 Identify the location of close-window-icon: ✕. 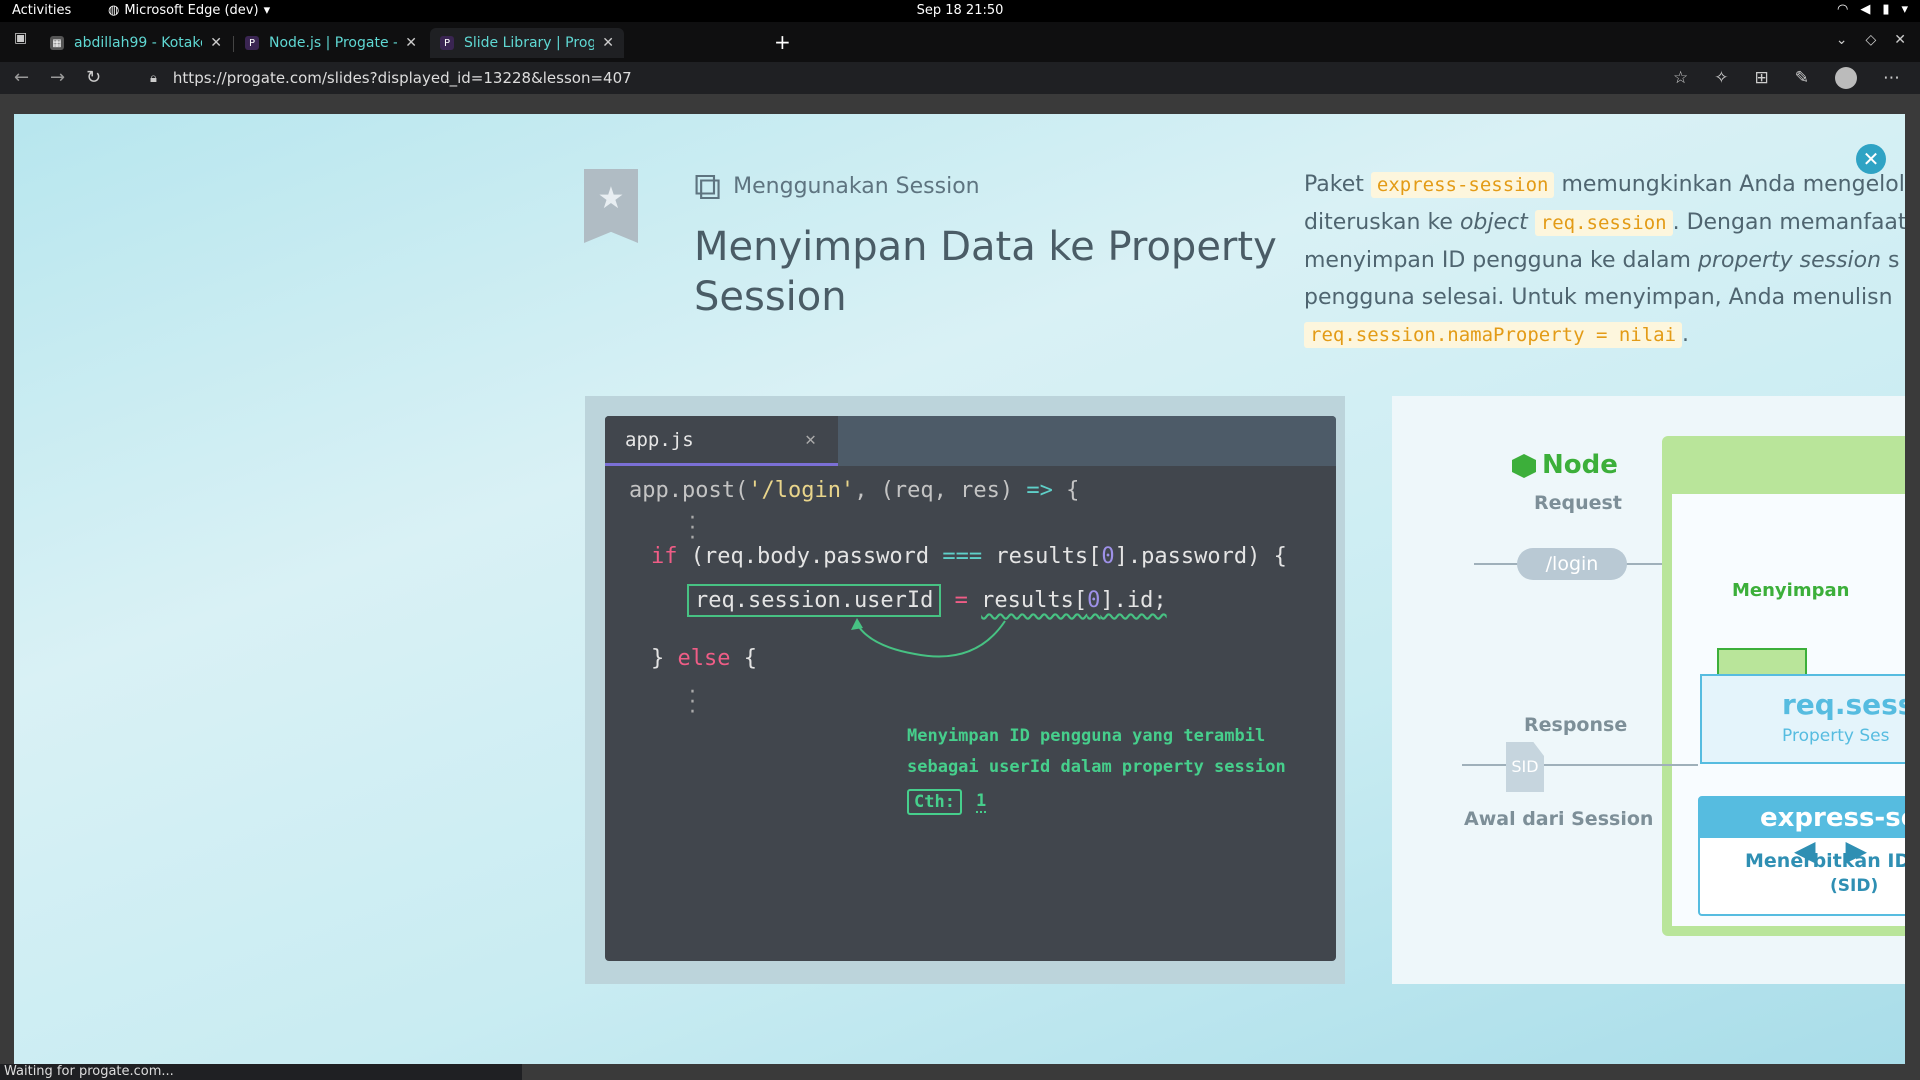
(1900, 40).